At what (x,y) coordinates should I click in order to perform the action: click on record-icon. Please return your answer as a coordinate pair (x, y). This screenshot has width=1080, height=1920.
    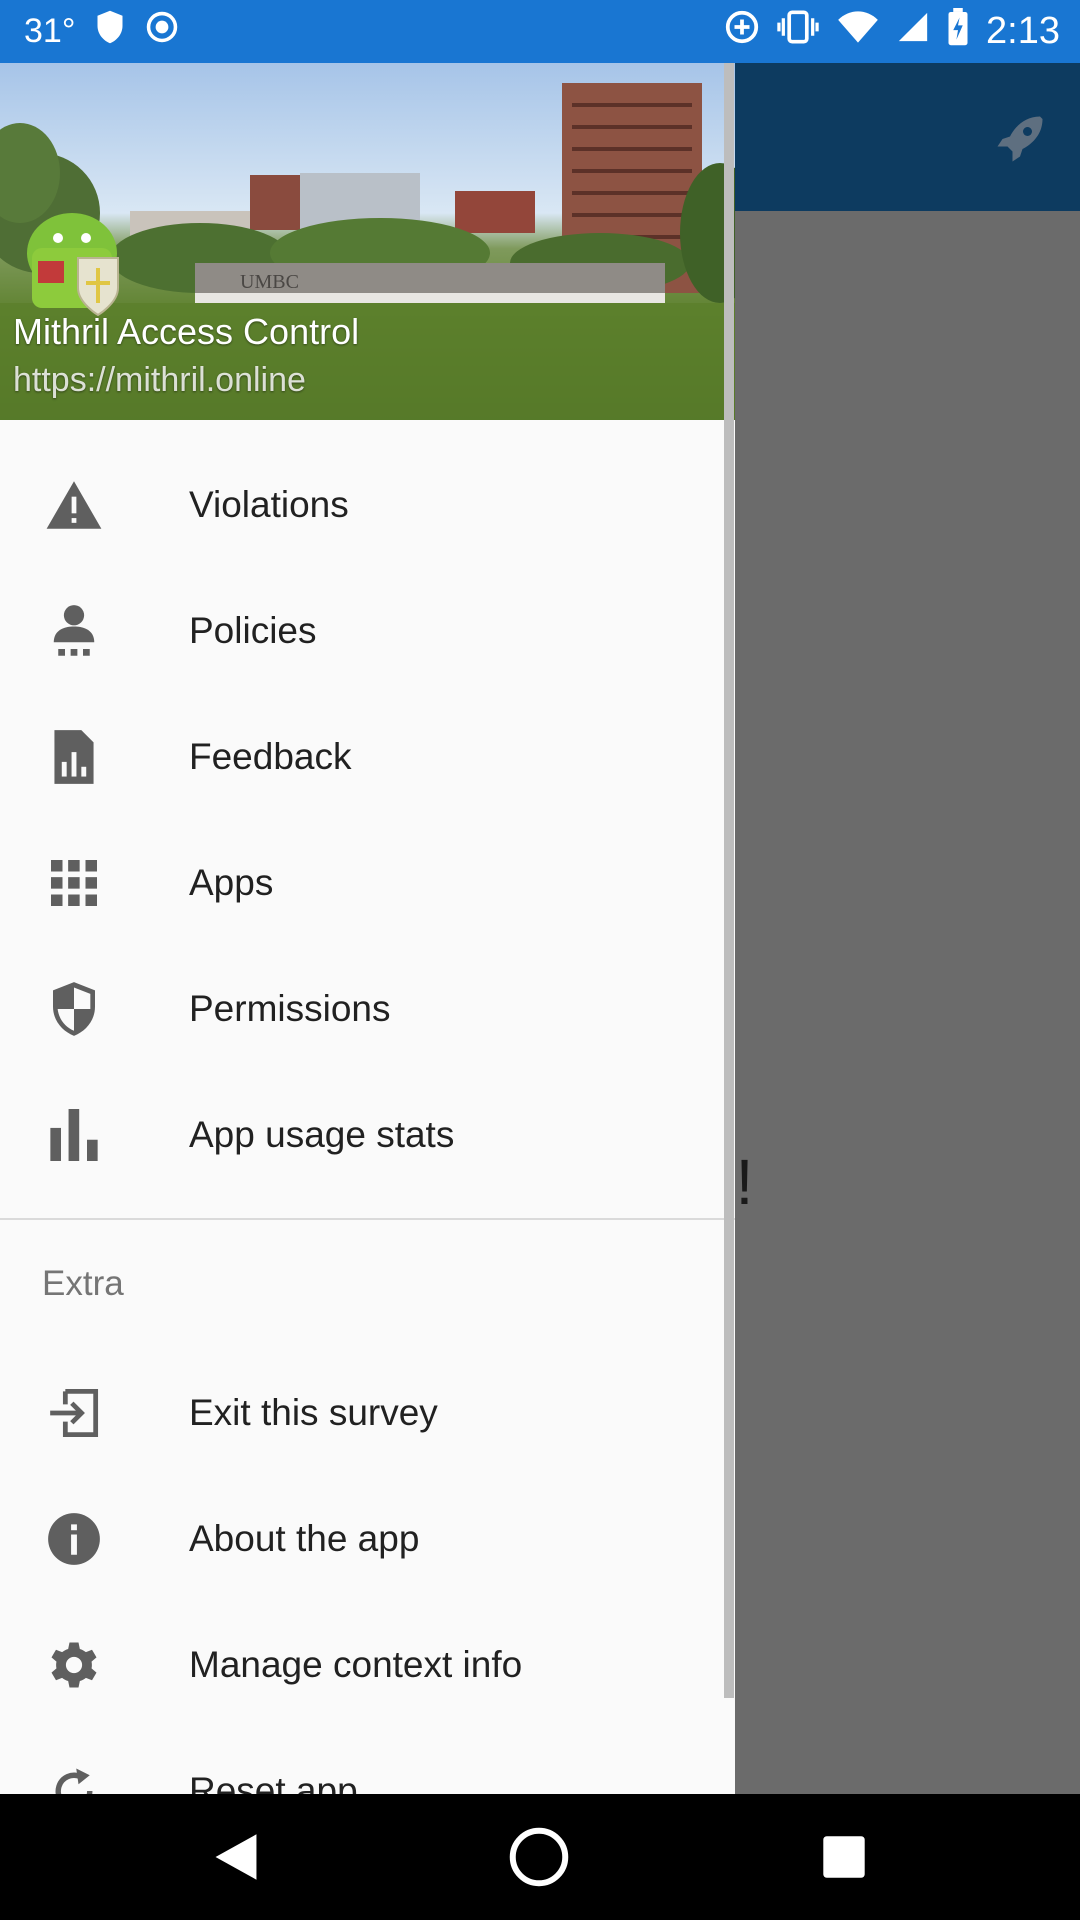
    Looking at the image, I should click on (162, 31).